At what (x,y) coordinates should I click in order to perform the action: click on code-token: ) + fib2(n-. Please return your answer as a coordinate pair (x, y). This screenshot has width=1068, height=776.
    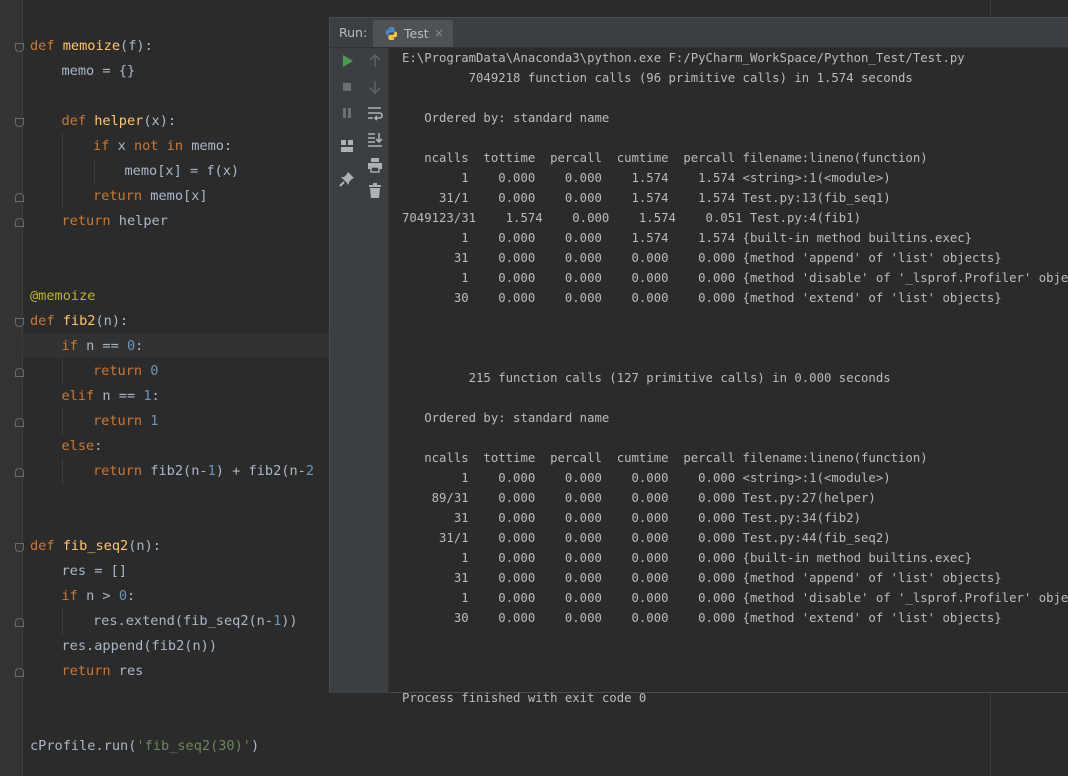
    Looking at the image, I should click on (260, 471).